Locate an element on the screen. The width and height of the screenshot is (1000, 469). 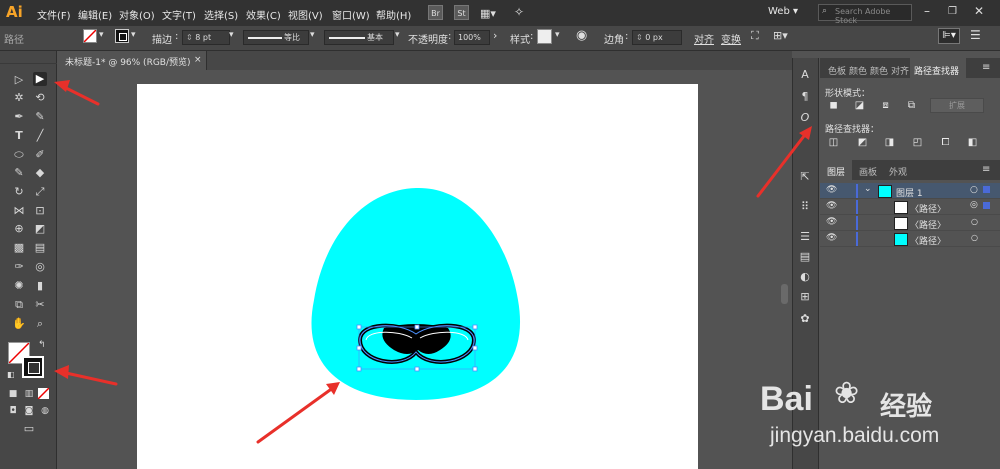
arrow-to-stroke-box-head is located at coordinates (61, 372).